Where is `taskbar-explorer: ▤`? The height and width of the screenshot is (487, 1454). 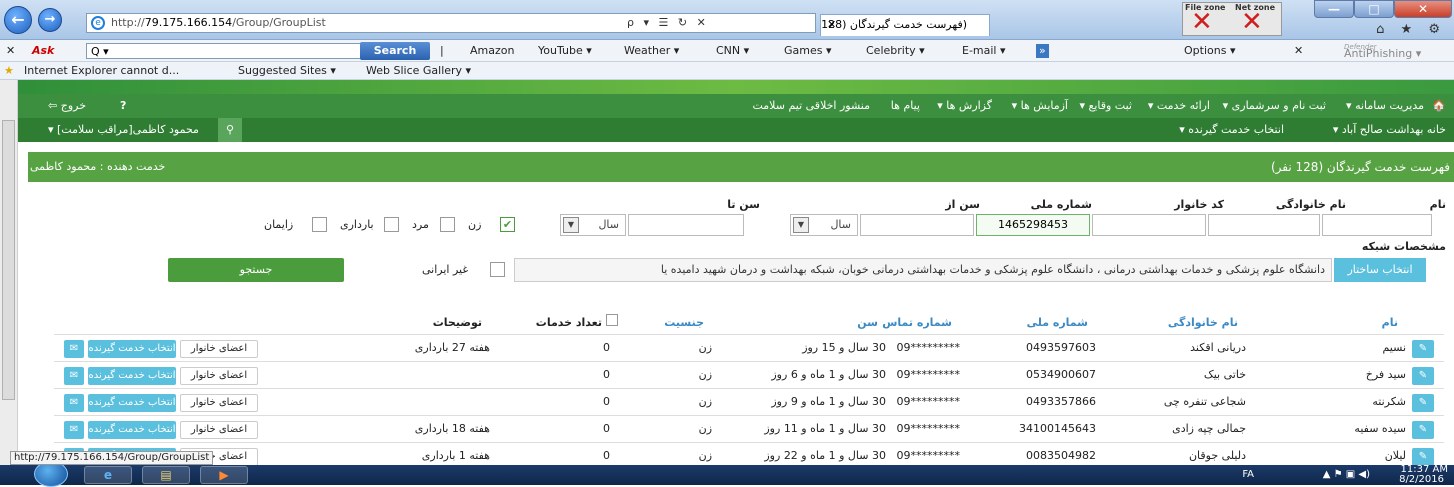 taskbar-explorer: ▤ is located at coordinates (166, 475).